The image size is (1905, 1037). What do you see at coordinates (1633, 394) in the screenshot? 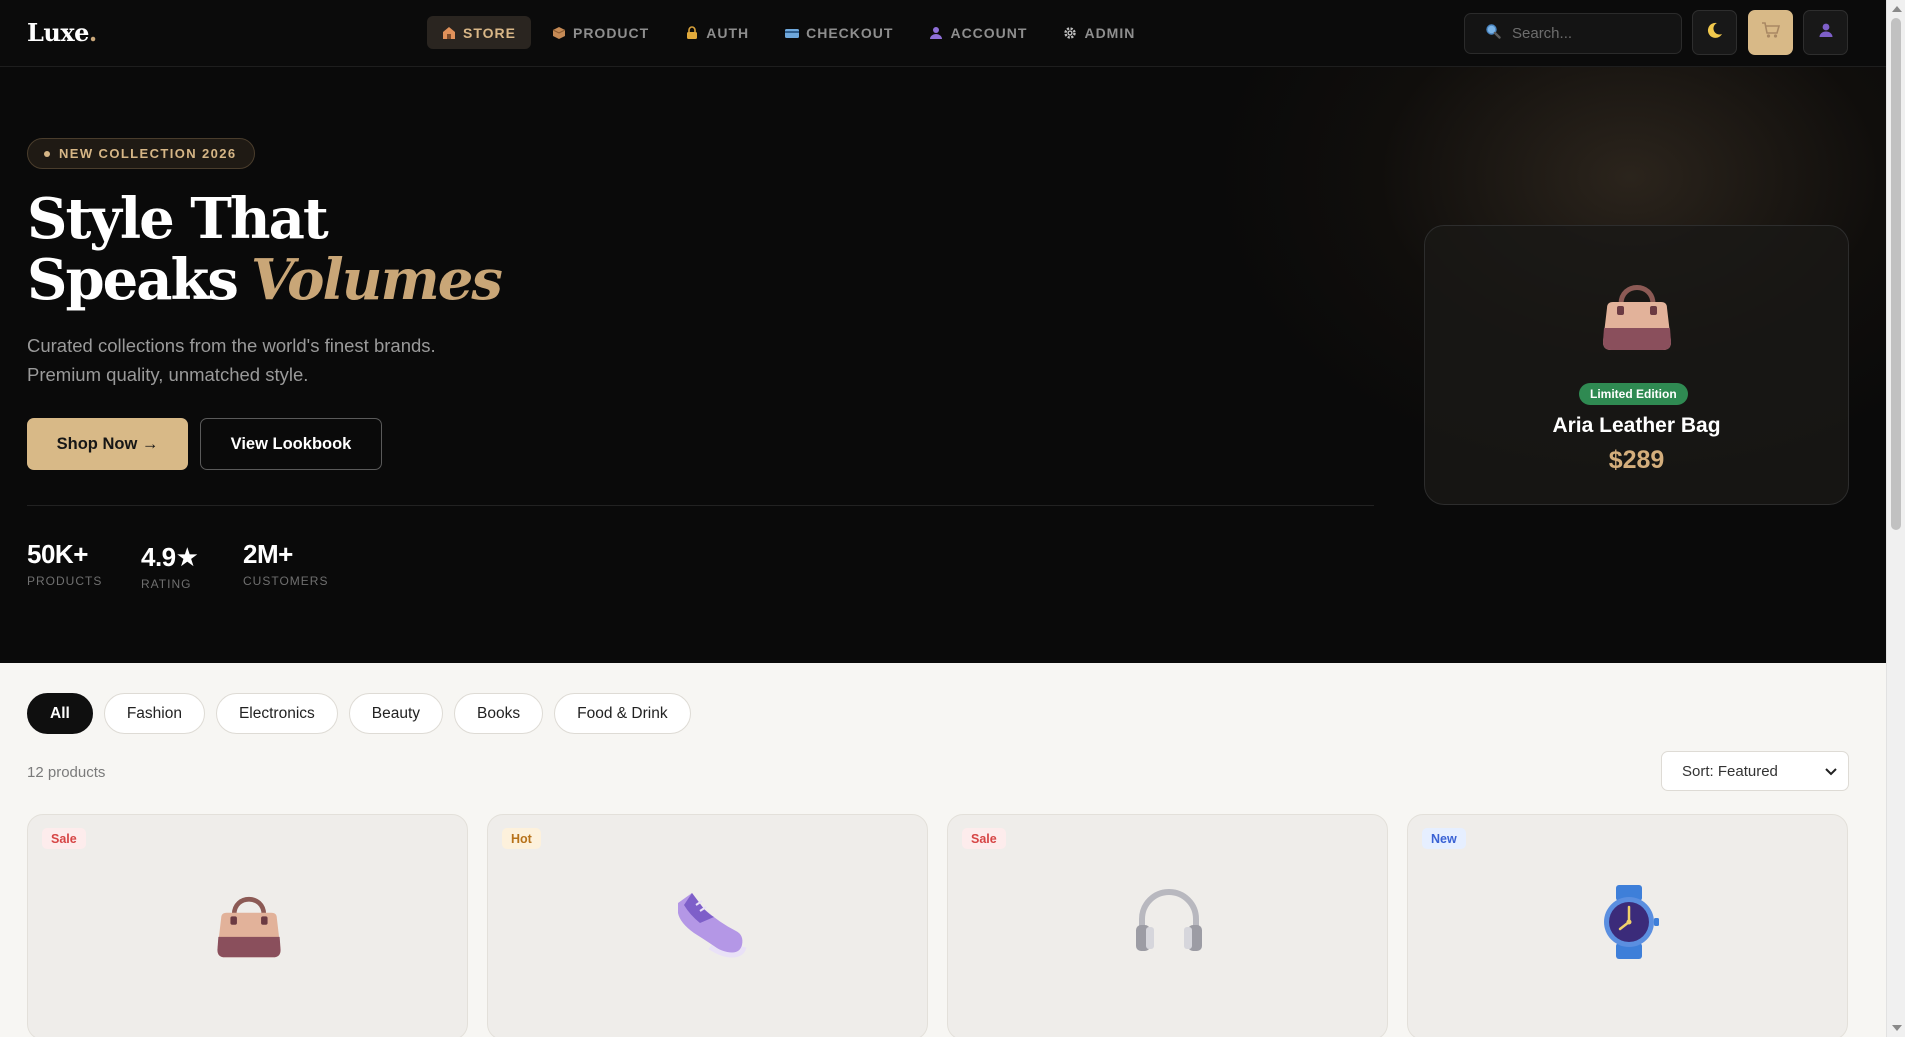
I see `limited-edition-badge: Limited Edition` at bounding box center [1633, 394].